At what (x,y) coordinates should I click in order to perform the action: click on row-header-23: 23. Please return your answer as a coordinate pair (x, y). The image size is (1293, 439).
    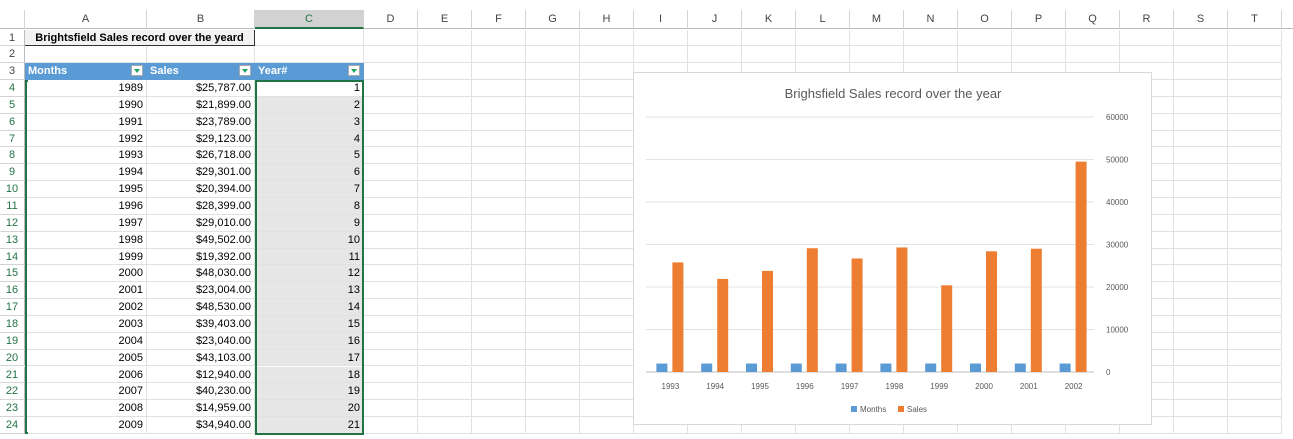
    Looking at the image, I should click on (12, 409).